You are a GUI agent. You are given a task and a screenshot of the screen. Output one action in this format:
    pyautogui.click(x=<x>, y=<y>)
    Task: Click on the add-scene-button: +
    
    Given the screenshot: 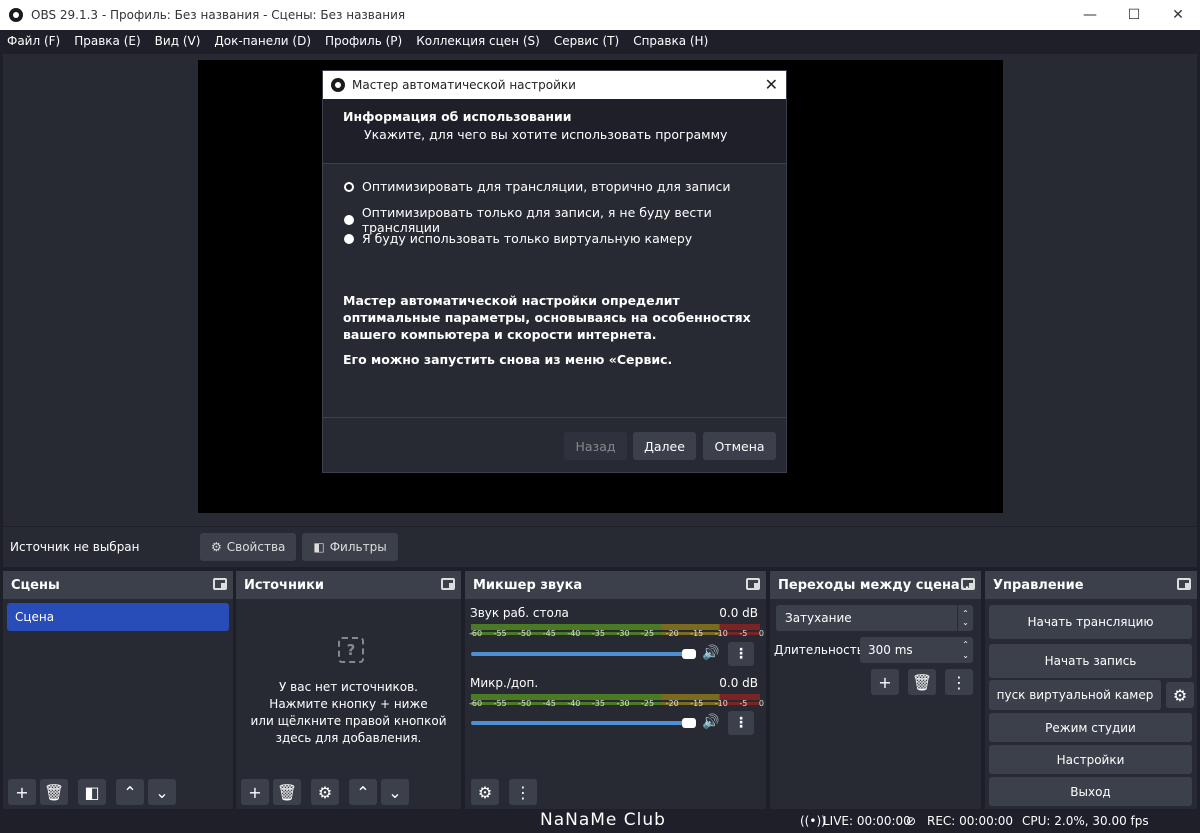 What is the action you would take?
    pyautogui.click(x=22, y=792)
    